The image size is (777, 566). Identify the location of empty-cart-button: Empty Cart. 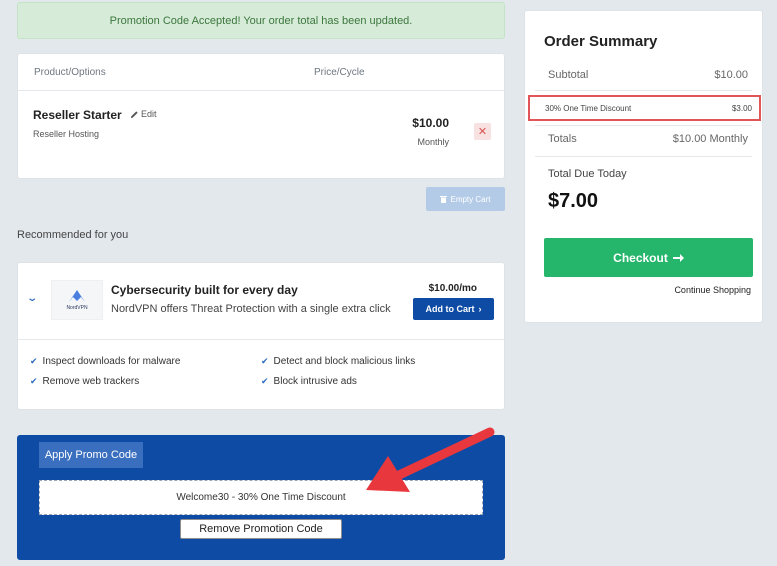
(465, 199).